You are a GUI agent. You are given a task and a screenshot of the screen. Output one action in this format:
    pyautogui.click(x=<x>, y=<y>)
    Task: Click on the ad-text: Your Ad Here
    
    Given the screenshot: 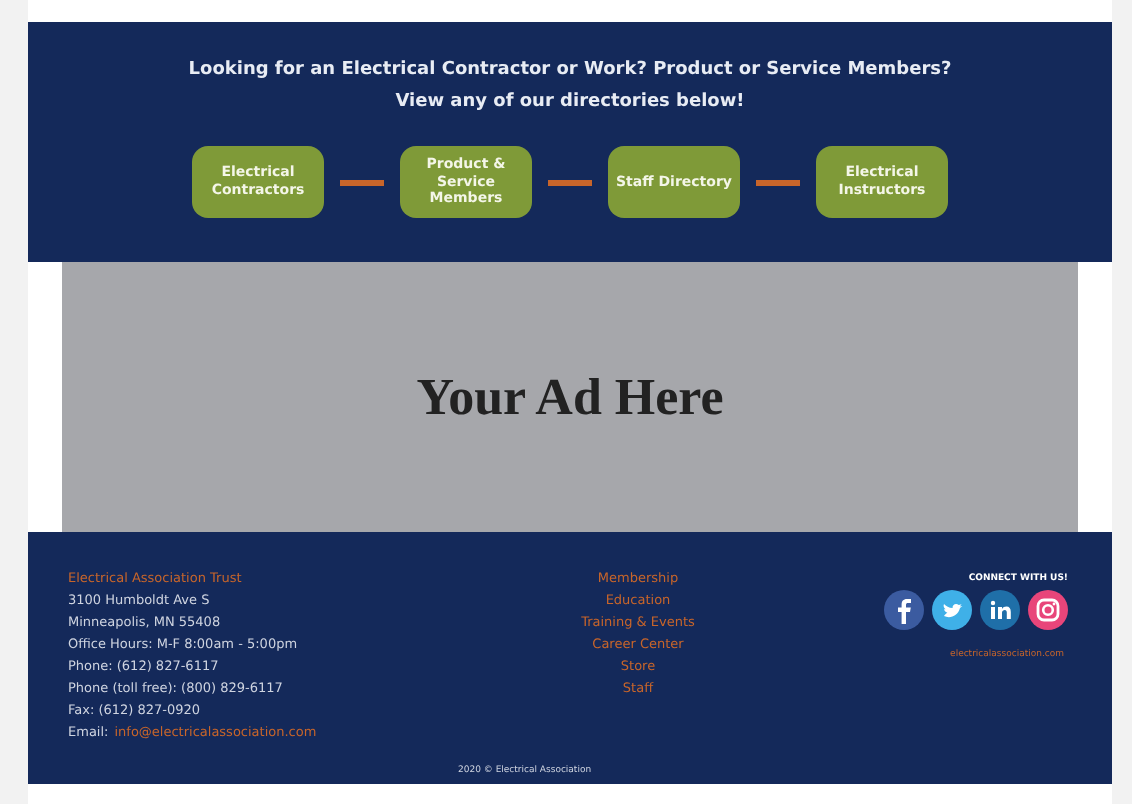 What is the action you would take?
    pyautogui.click(x=570, y=397)
    